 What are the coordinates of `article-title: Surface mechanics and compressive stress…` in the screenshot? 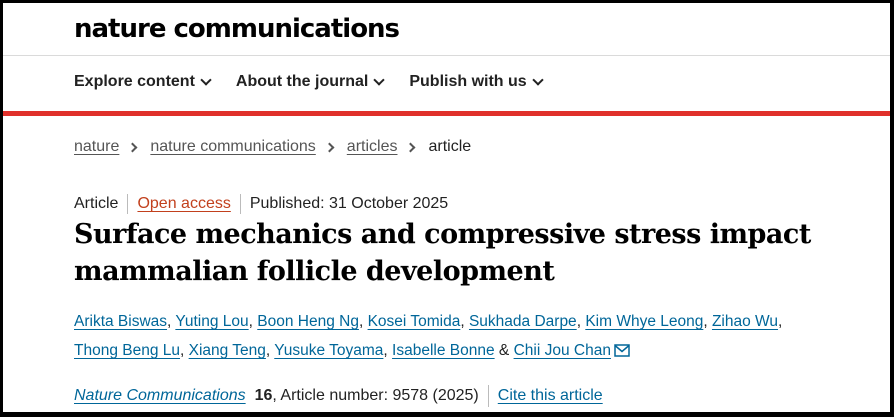 It's located at (442, 253).